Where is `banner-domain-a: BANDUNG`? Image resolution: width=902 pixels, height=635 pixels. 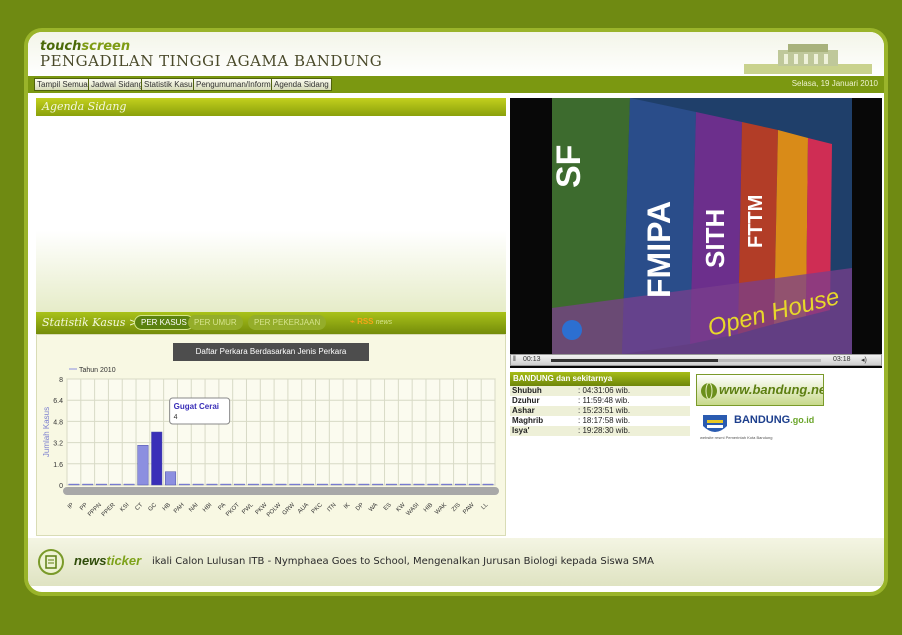
banner-domain-a: BANDUNG is located at coordinates (762, 420).